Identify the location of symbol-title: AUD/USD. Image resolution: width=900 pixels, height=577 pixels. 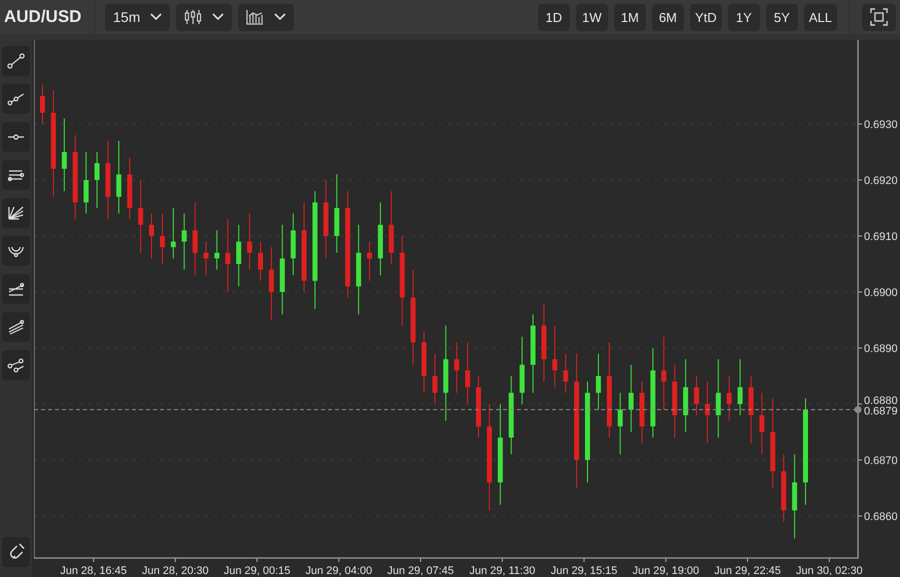
(43, 17).